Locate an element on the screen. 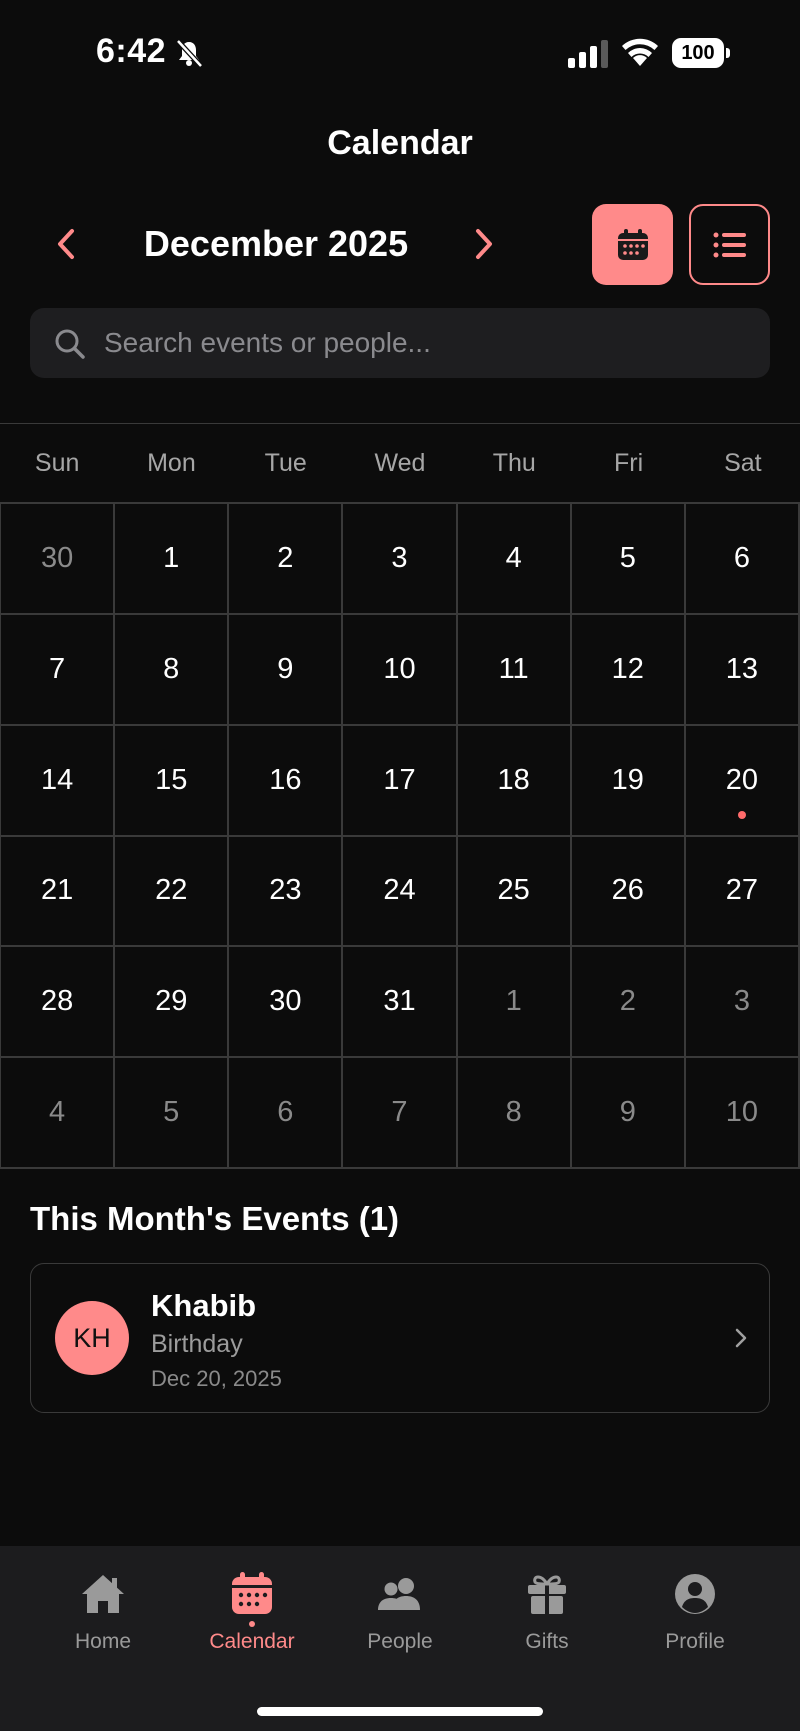  calendar-day: 13 is located at coordinates (742, 670).